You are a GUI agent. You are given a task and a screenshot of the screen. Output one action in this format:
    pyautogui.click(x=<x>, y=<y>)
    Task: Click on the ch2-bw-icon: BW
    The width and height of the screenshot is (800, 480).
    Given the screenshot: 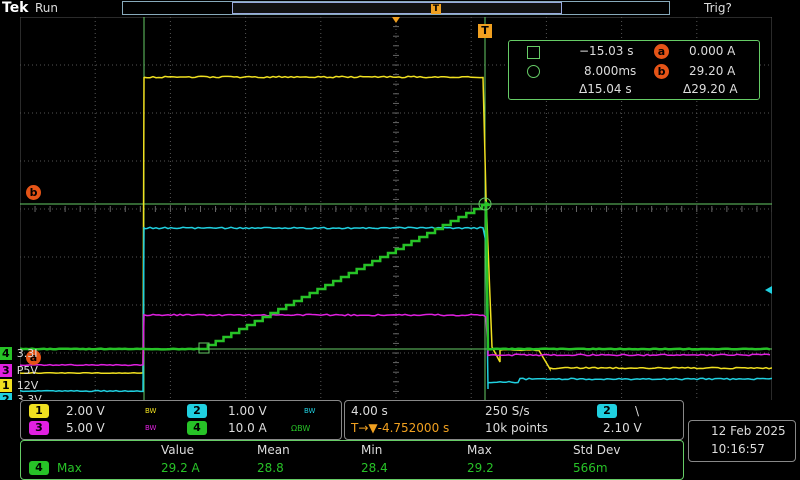 What is the action you would take?
    pyautogui.click(x=309, y=411)
    